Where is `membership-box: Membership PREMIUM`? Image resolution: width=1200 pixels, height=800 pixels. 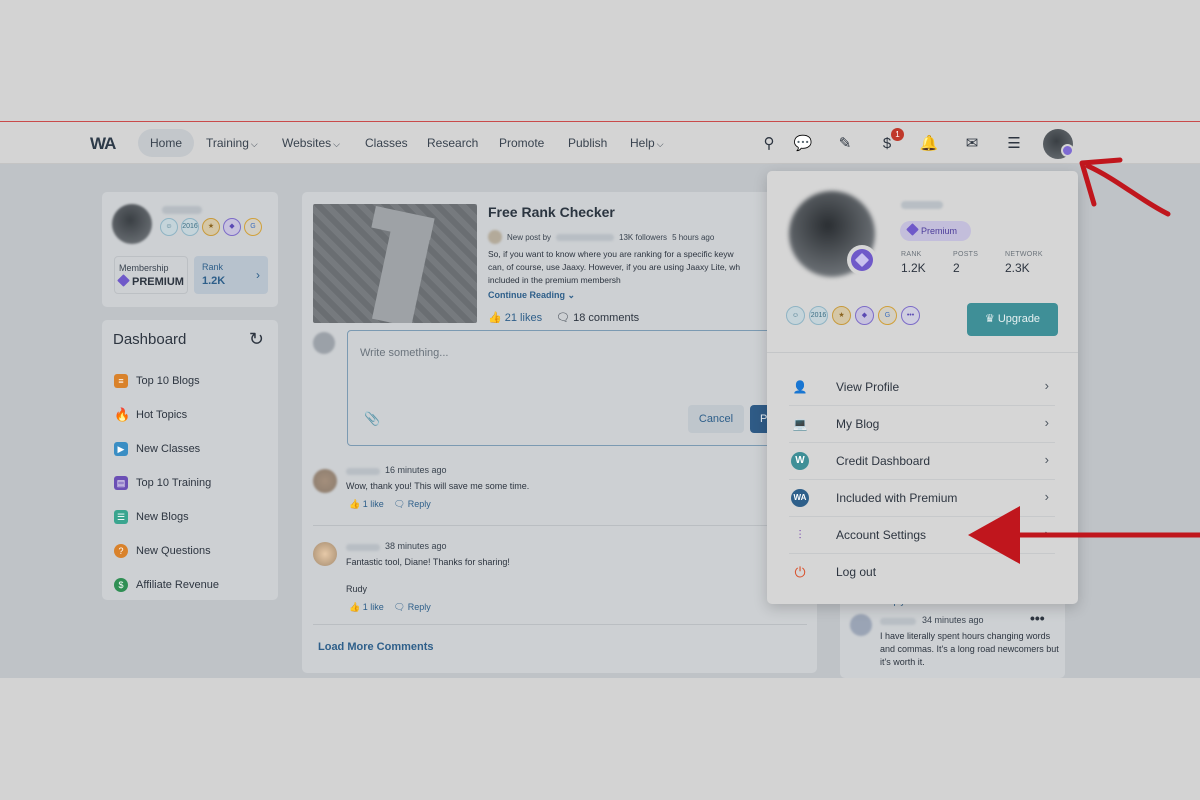
membership-box: Membership PREMIUM is located at coordinates (151, 275).